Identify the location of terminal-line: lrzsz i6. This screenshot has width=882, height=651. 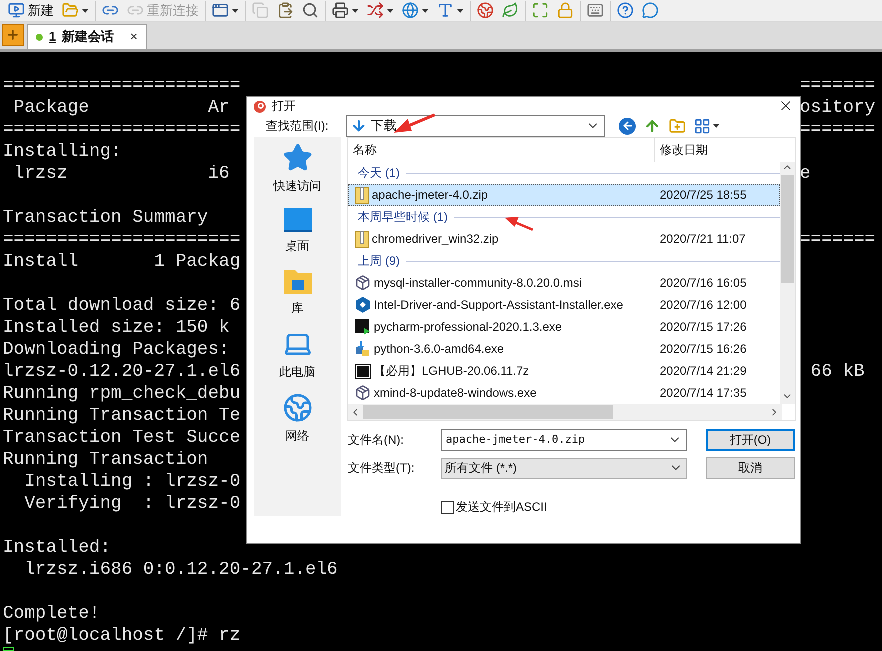
(121, 174).